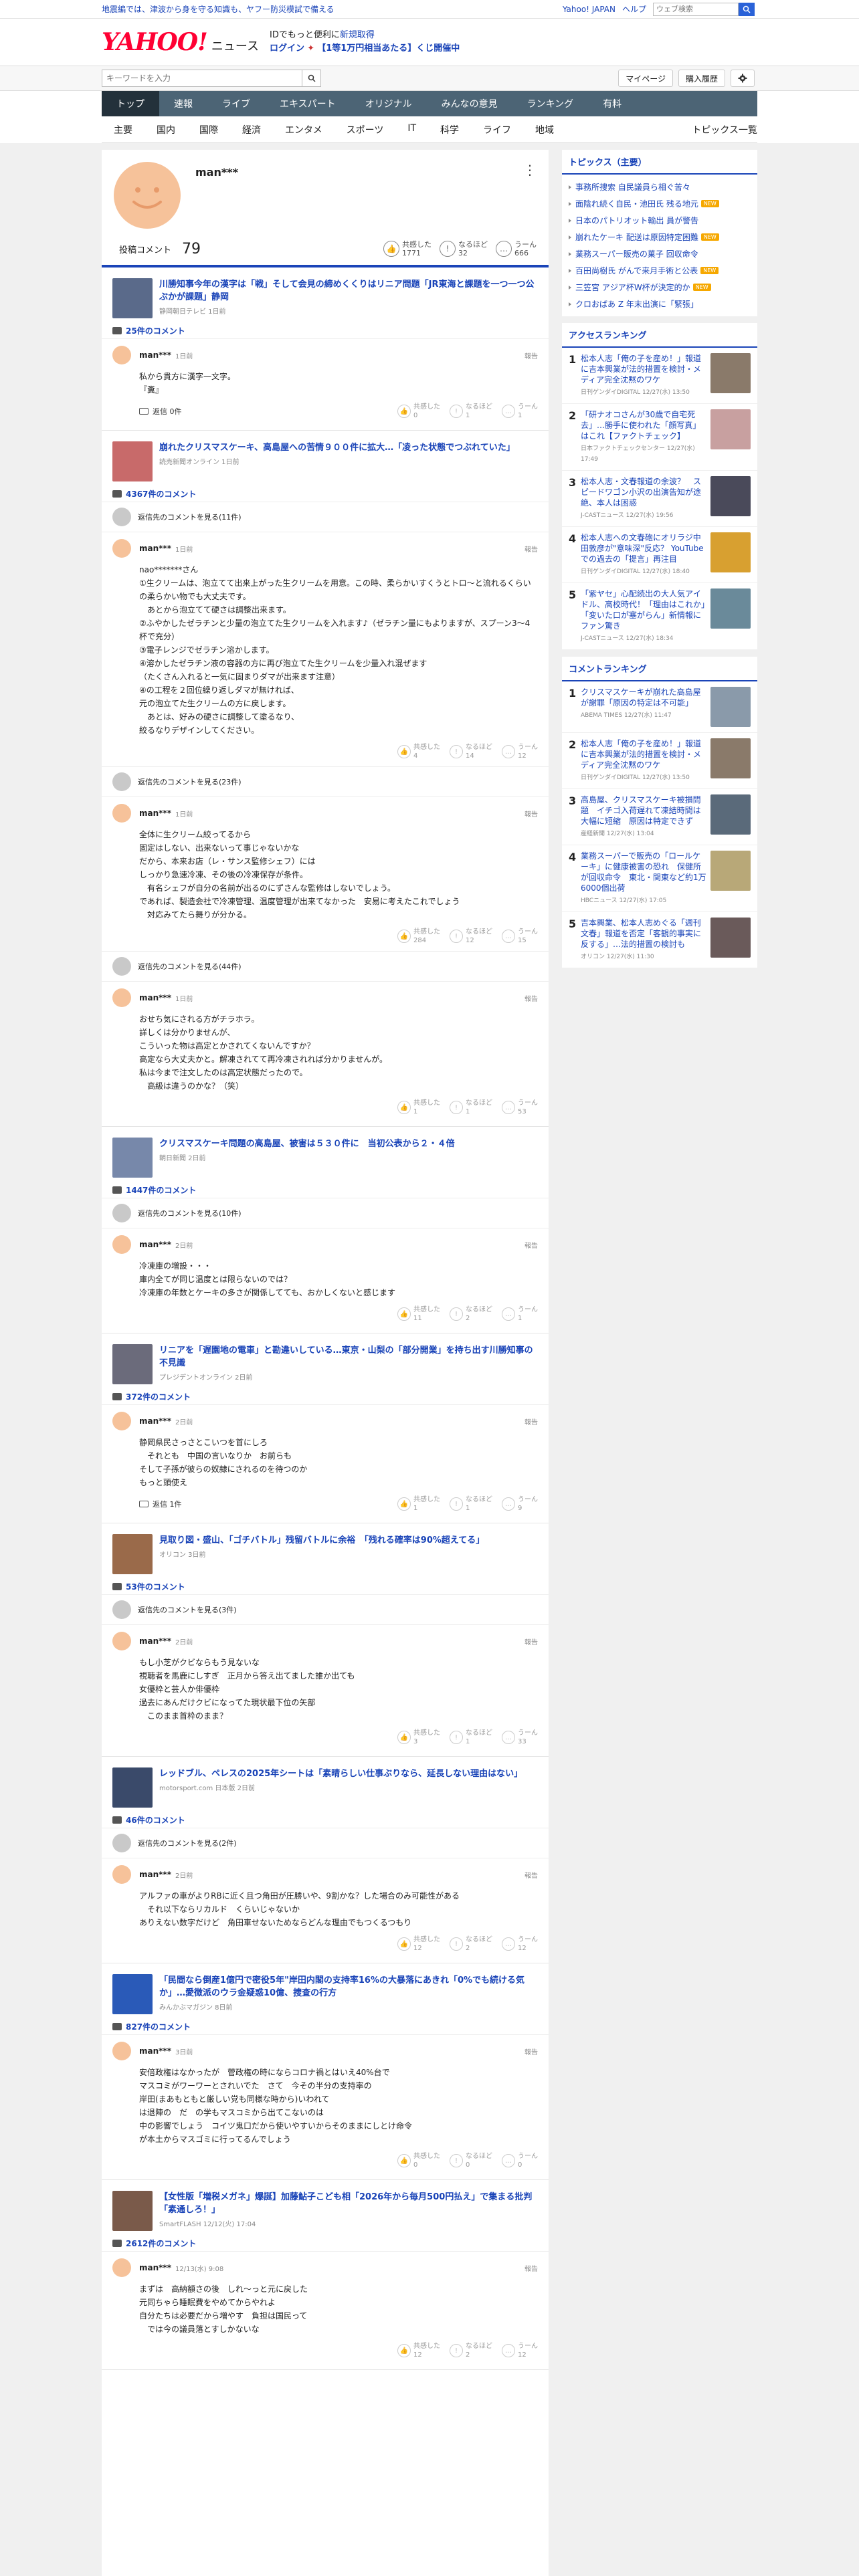  I want to click on new-signup-link: 新規取得, so click(357, 35).